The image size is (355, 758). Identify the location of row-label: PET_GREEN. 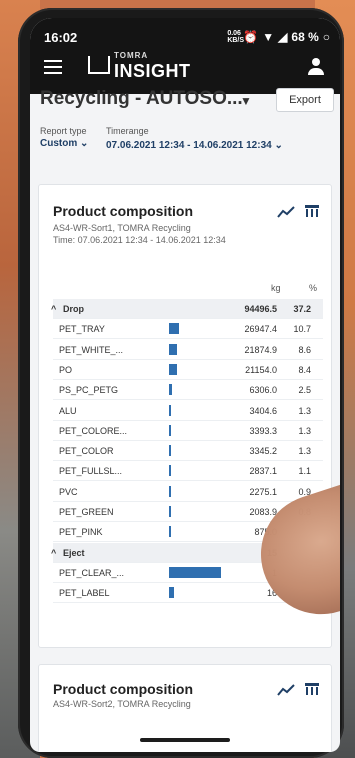
(86, 512).